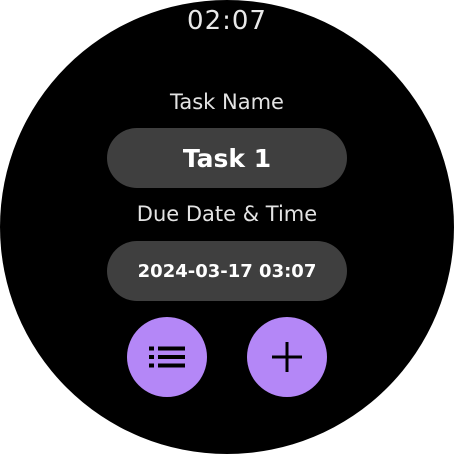  What do you see at coordinates (227, 214) in the screenshot?
I see `due-date-label: Due Date & Time` at bounding box center [227, 214].